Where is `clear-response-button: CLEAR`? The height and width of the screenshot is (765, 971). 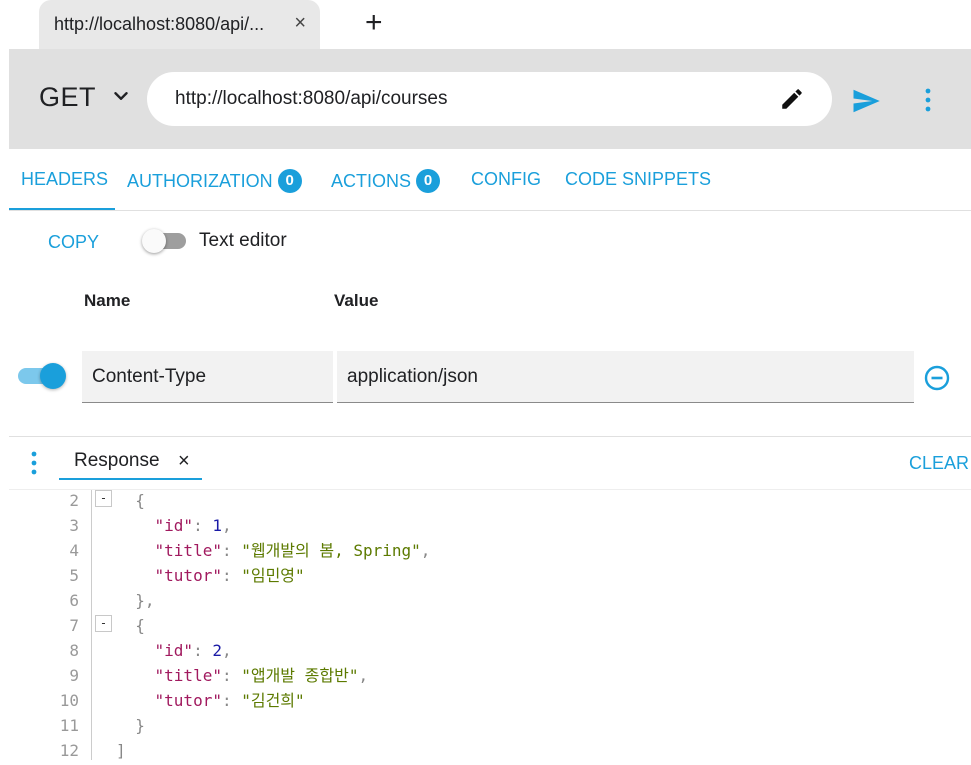 clear-response-button: CLEAR is located at coordinates (939, 463).